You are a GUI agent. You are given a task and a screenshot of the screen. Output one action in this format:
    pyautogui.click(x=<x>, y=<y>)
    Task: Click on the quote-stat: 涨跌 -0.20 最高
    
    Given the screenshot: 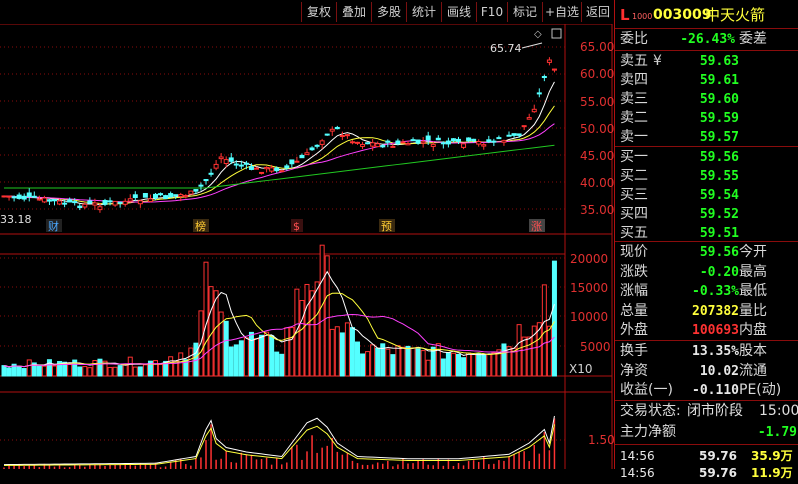 What is the action you would take?
    pyautogui.click(x=706, y=272)
    